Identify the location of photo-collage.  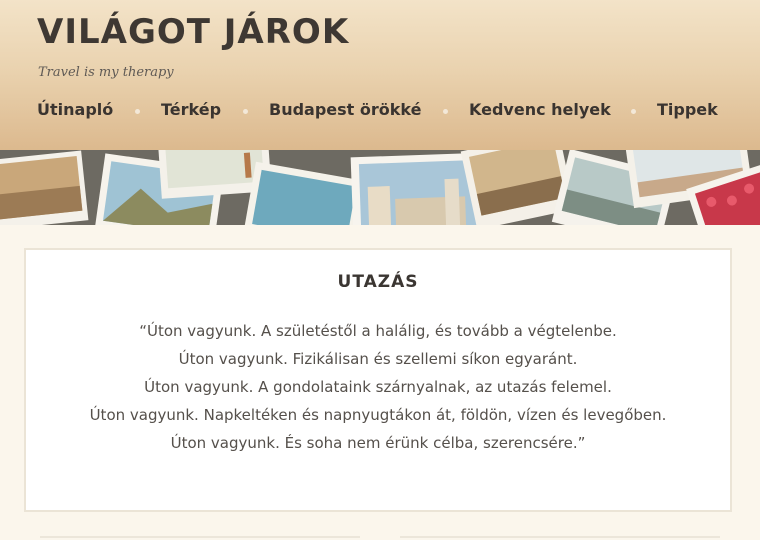
(380, 187).